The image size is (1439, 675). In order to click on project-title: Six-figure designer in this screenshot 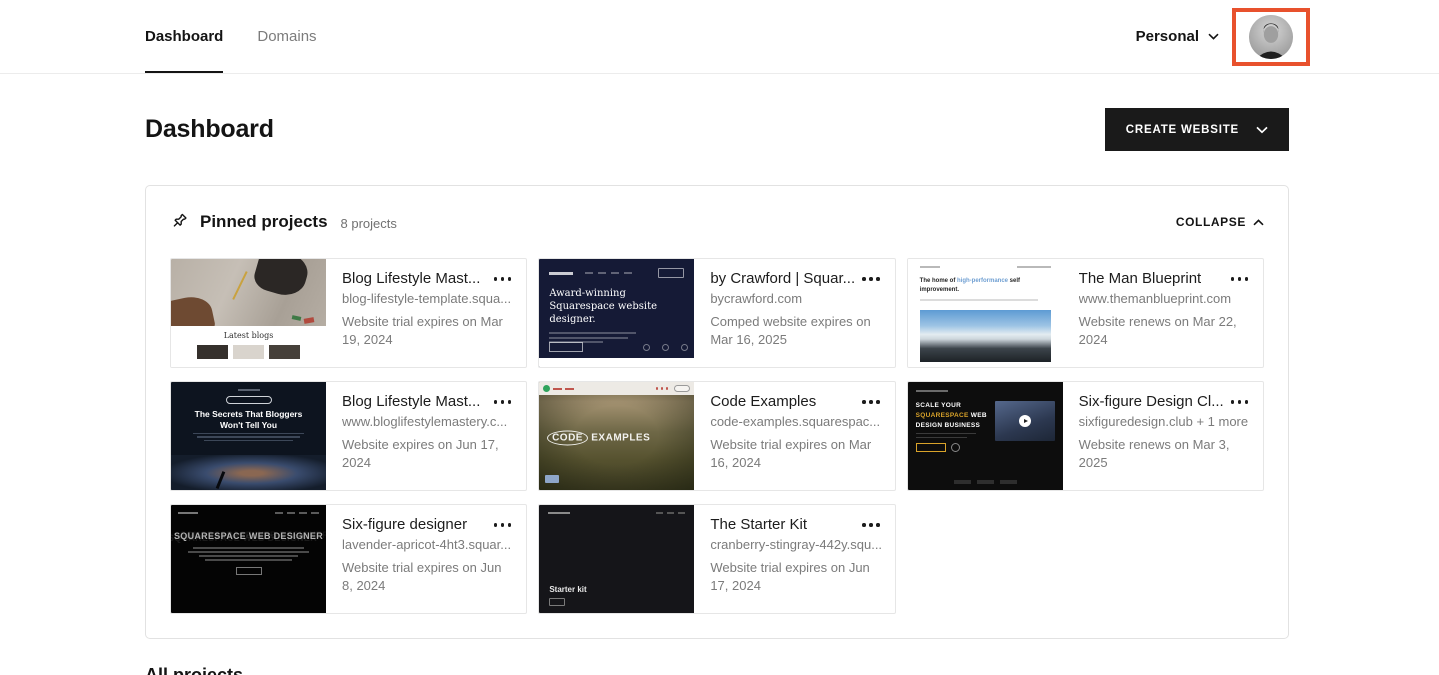, I will do `click(405, 524)`.